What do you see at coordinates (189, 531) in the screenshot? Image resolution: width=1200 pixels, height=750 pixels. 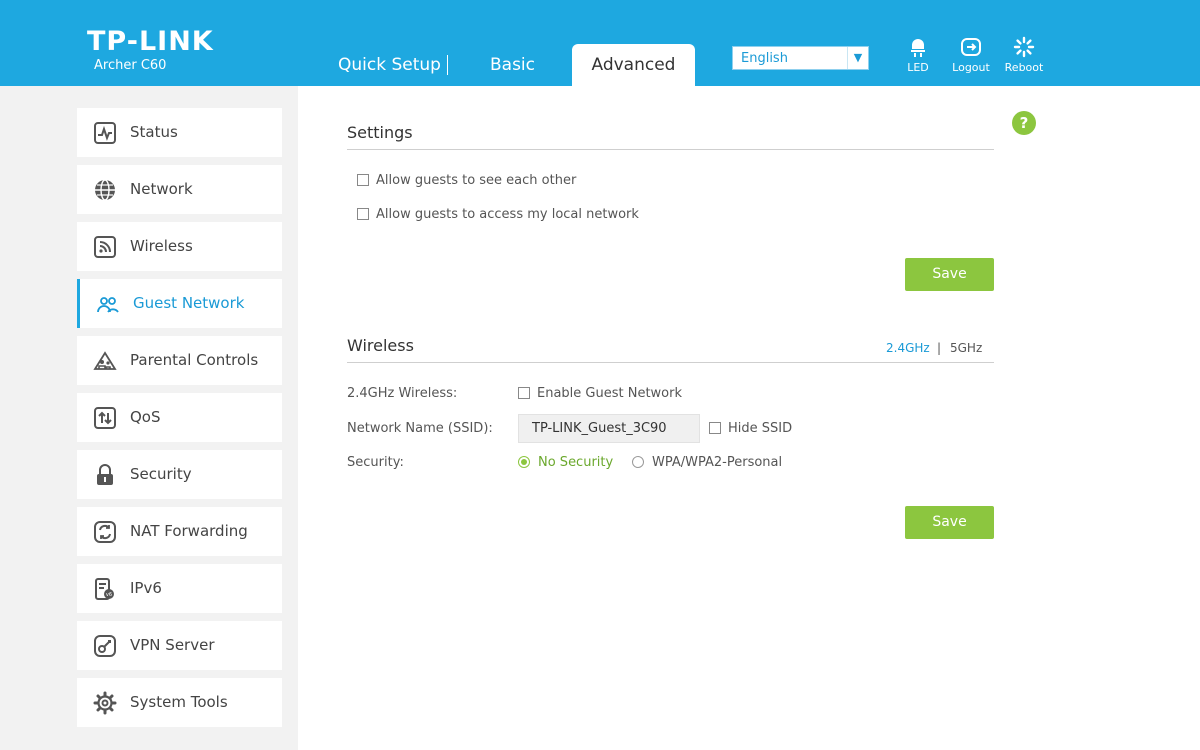 I see `sidebar-item-label: NAT Forwarding` at bounding box center [189, 531].